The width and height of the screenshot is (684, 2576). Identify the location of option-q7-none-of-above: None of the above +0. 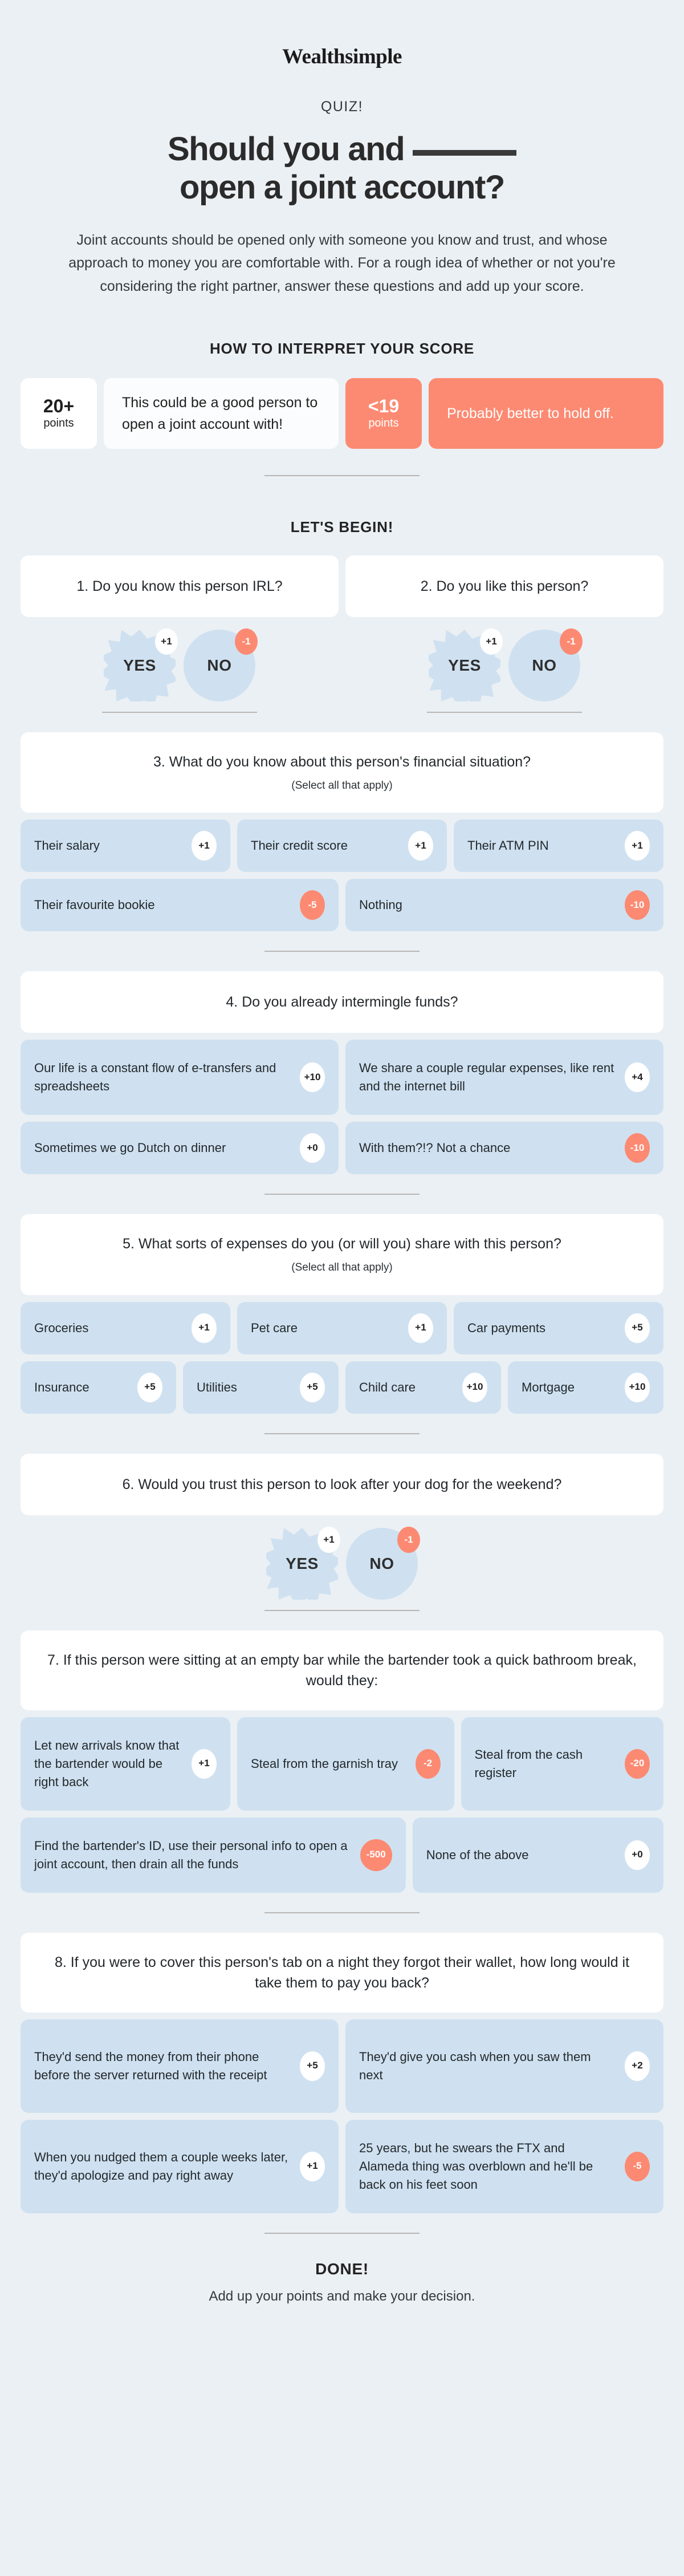
(537, 1855).